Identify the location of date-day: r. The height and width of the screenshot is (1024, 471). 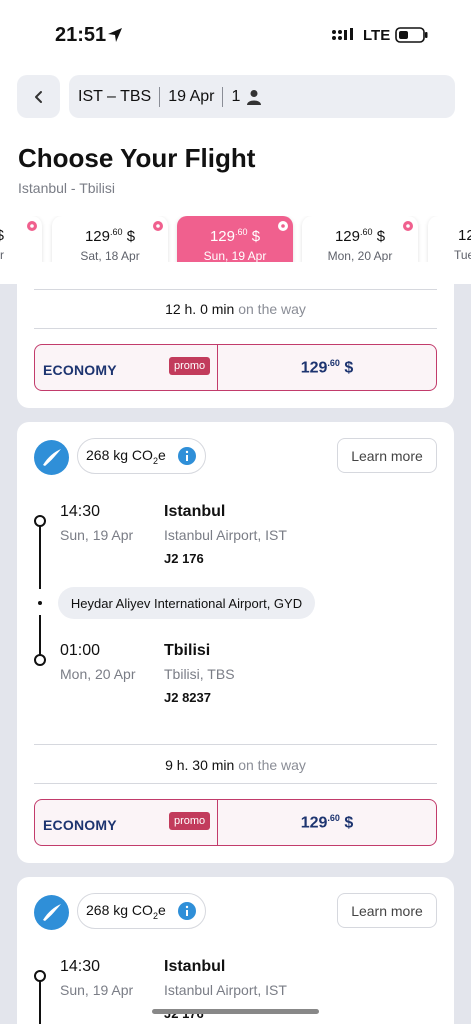
(2, 255).